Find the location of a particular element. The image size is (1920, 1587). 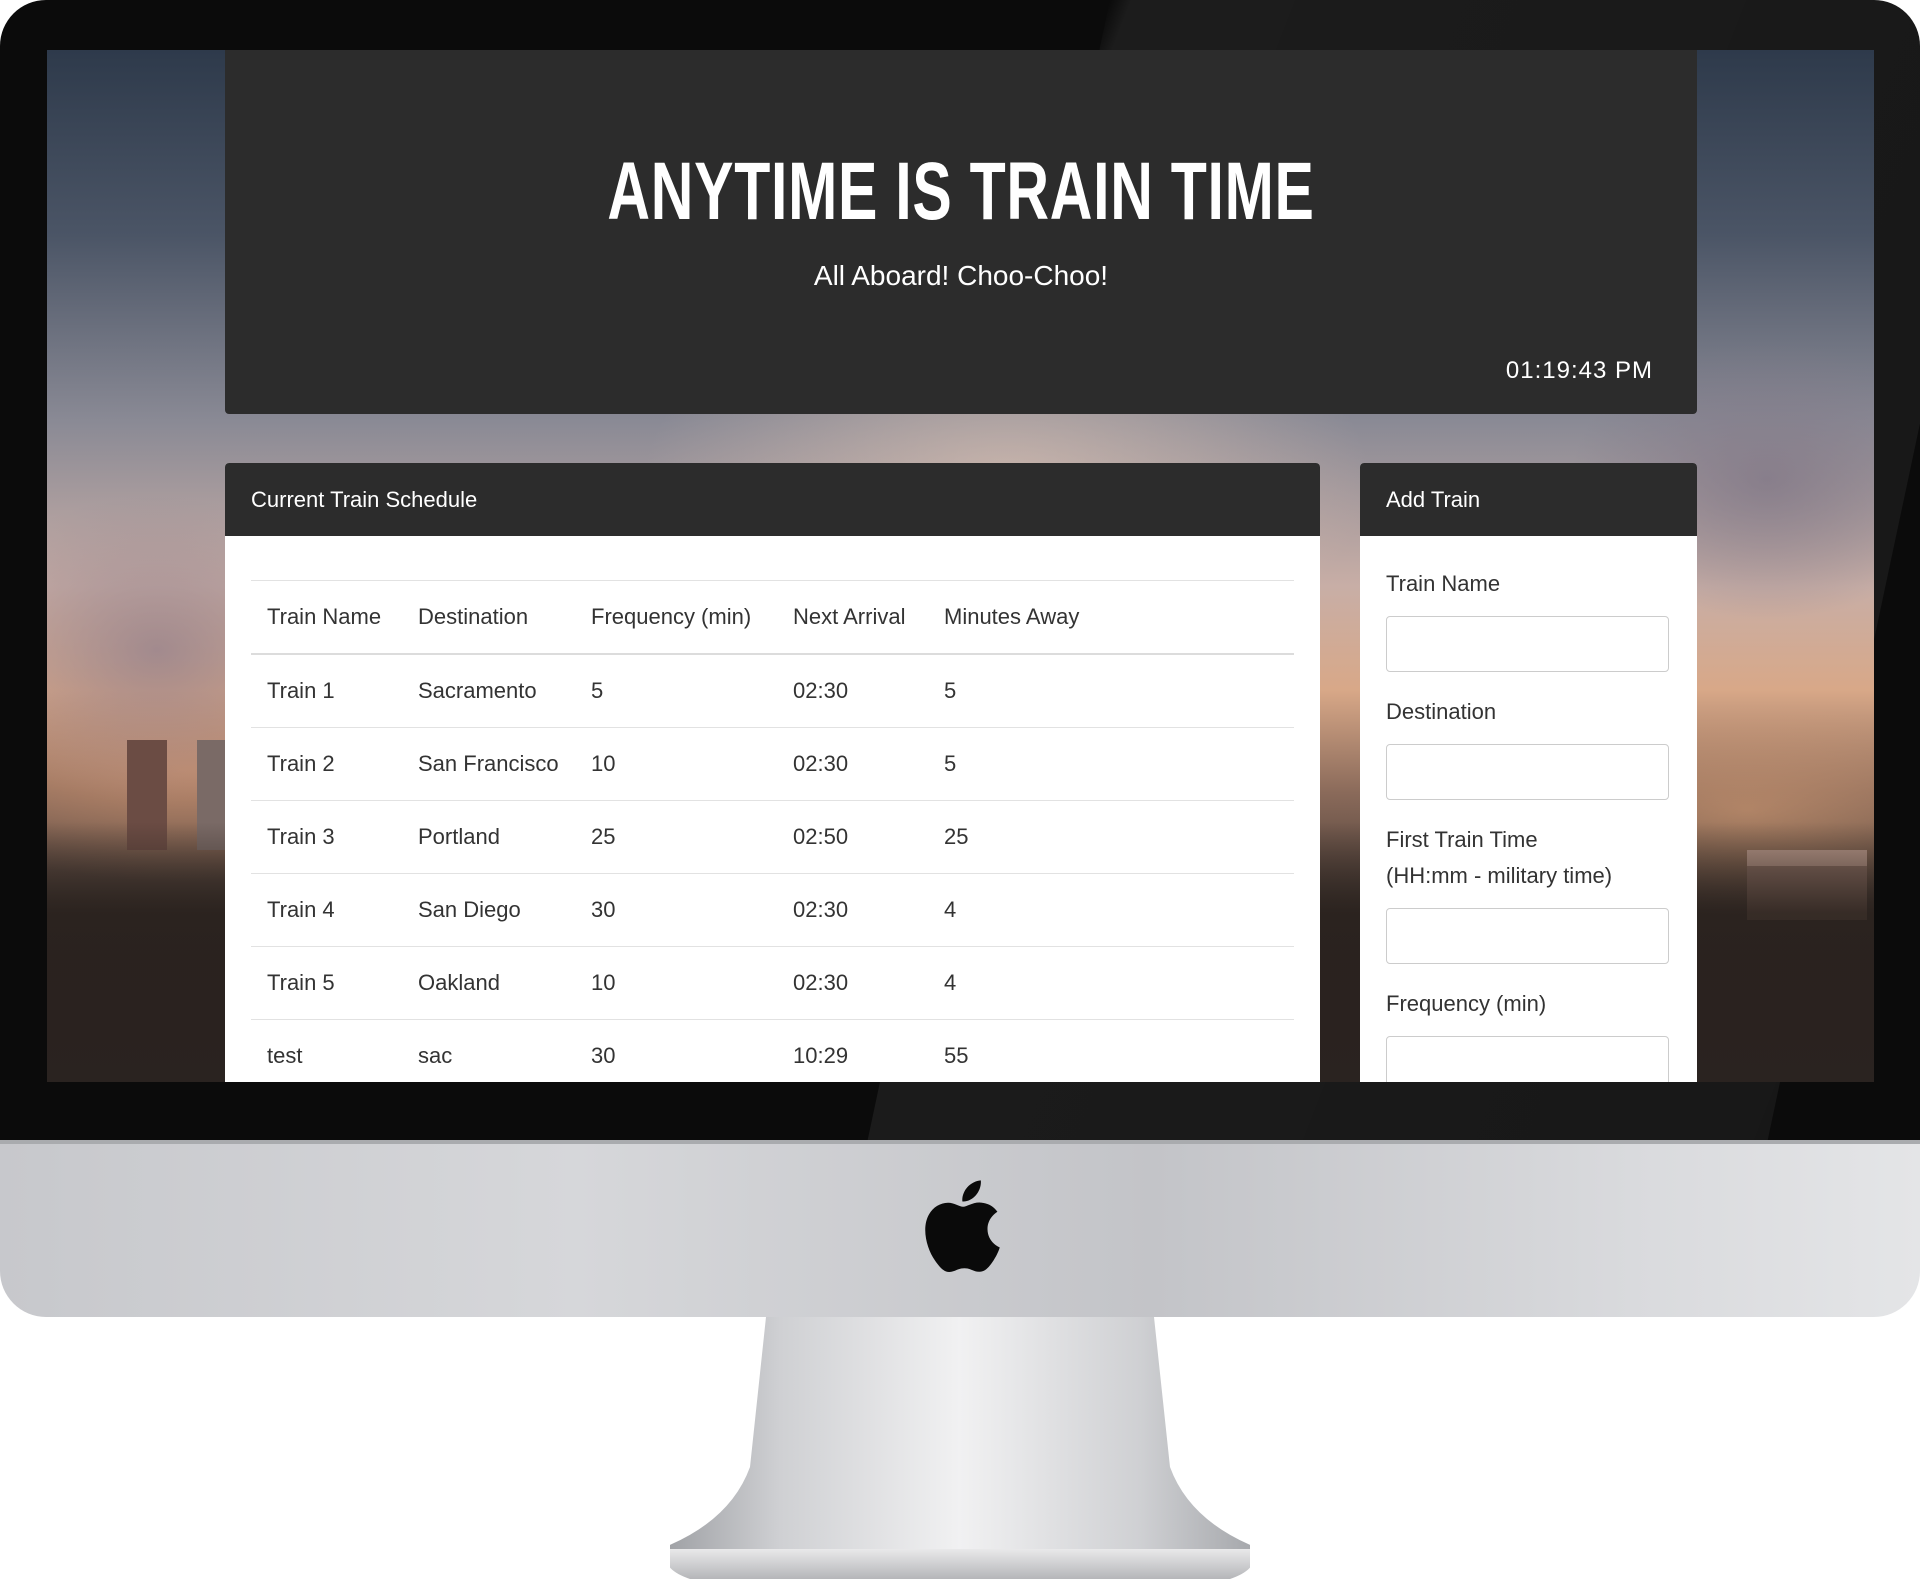

cell-frequency: 25 is located at coordinates (676, 837).